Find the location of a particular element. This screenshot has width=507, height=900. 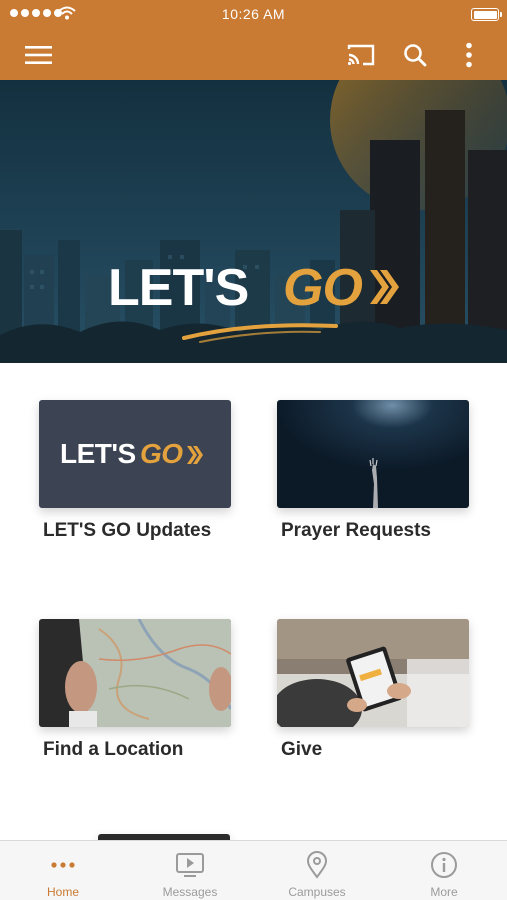

status-bar: 10:26 AM is located at coordinates (253, 14).